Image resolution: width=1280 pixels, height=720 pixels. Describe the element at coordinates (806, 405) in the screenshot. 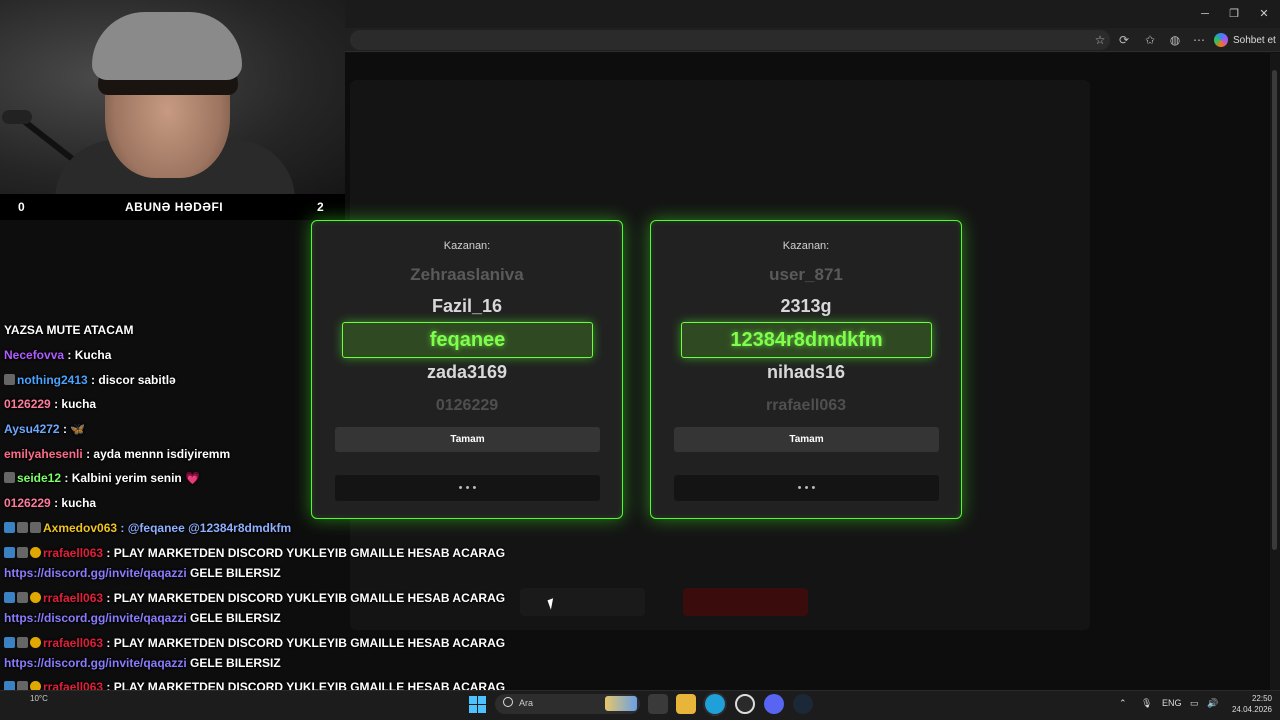

I see `wheel-name-faded: rrafaell063` at that location.